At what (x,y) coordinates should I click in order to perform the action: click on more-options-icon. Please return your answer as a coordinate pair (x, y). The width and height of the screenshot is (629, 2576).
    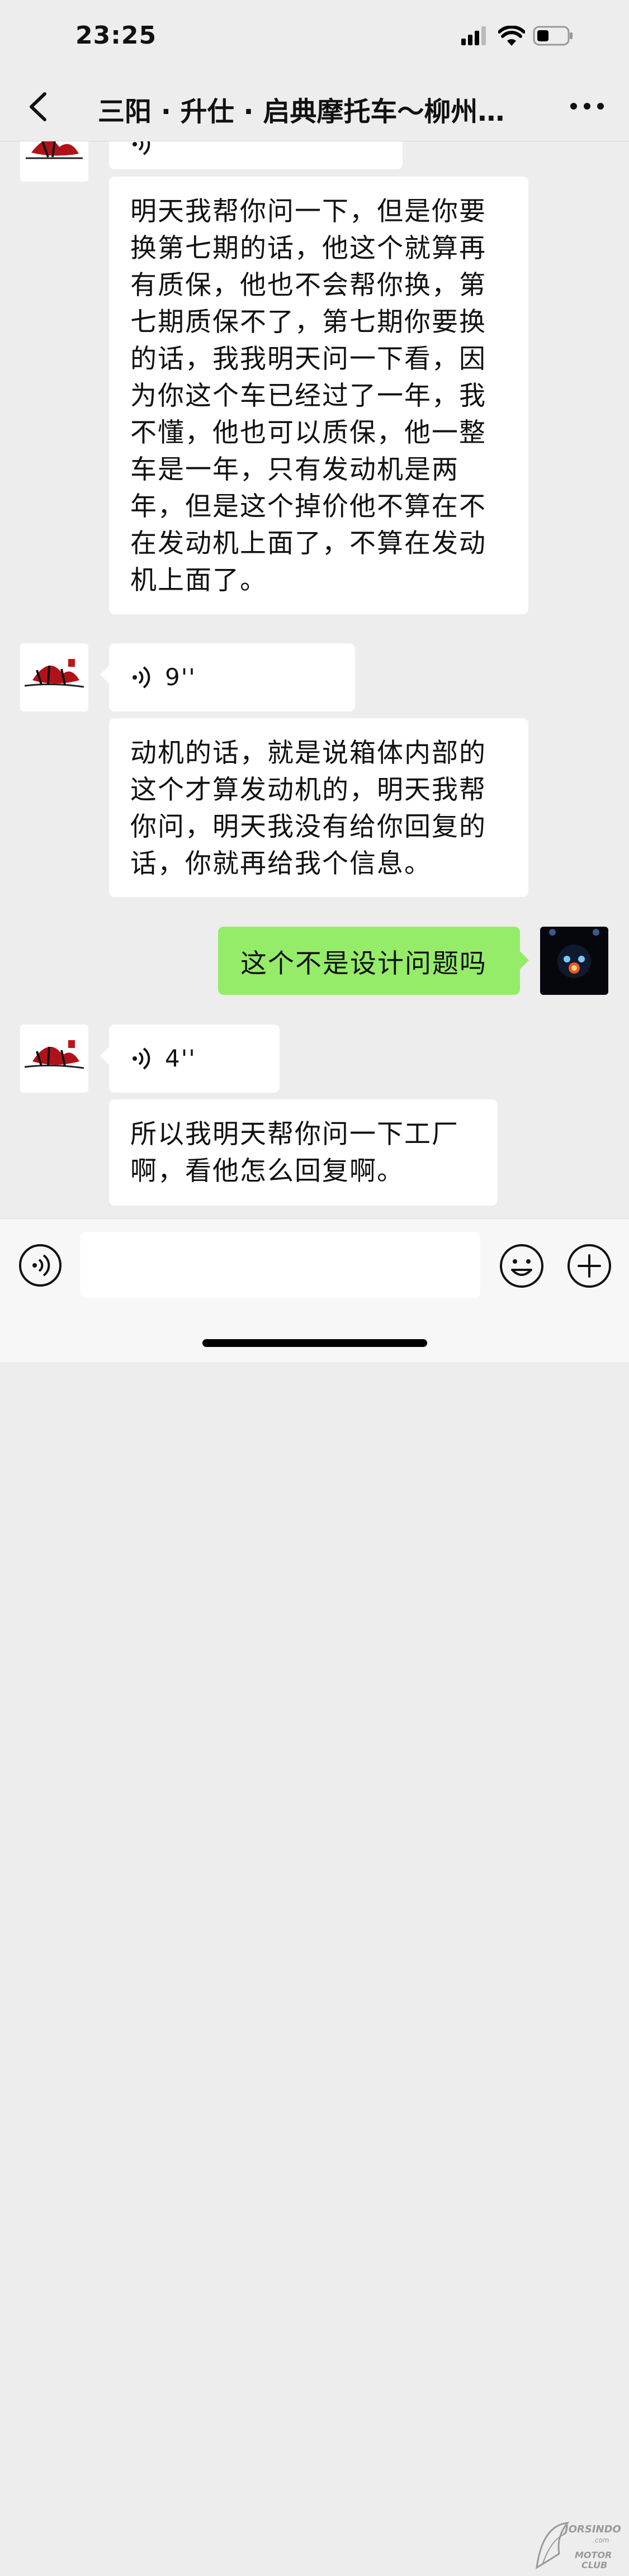
    Looking at the image, I should click on (587, 106).